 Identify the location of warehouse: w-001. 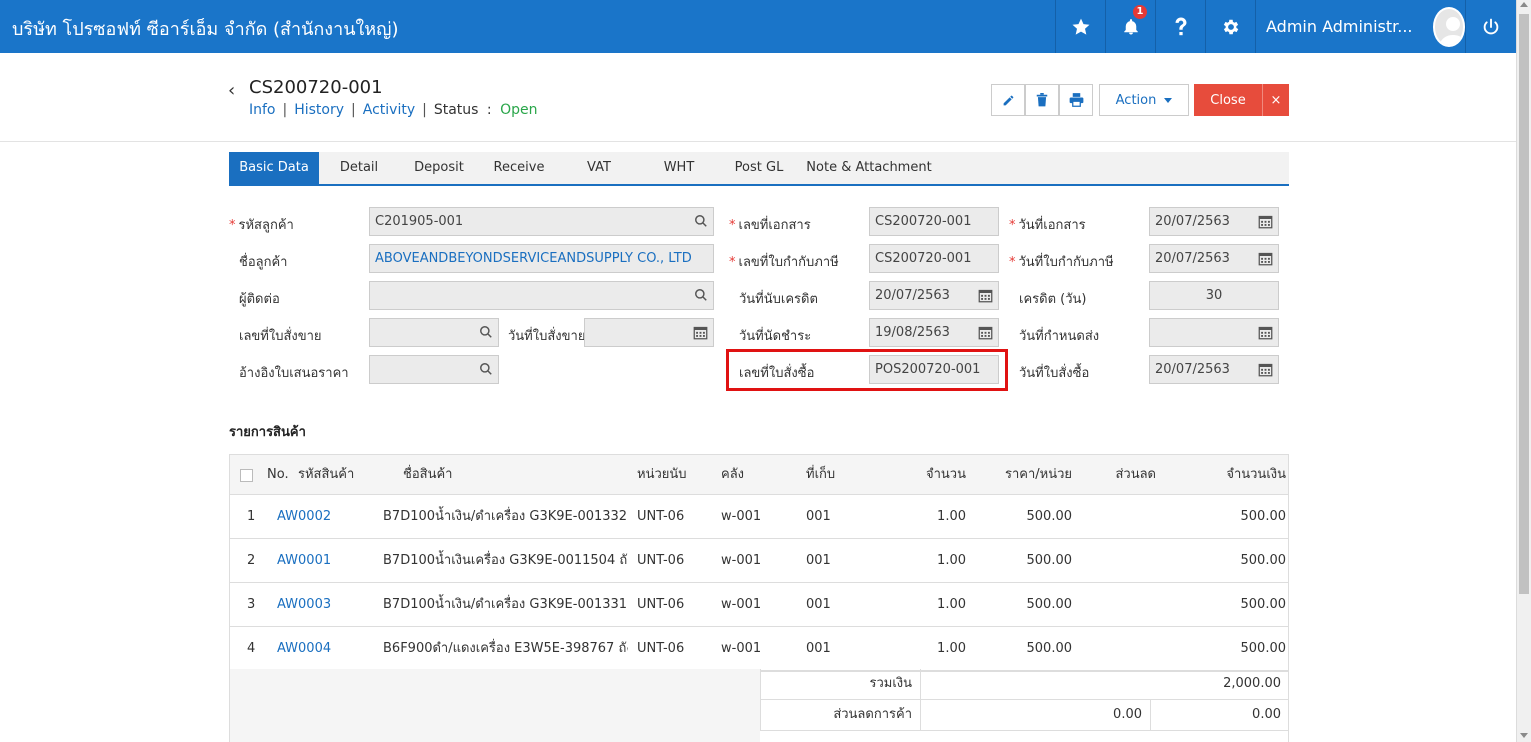
(741, 516).